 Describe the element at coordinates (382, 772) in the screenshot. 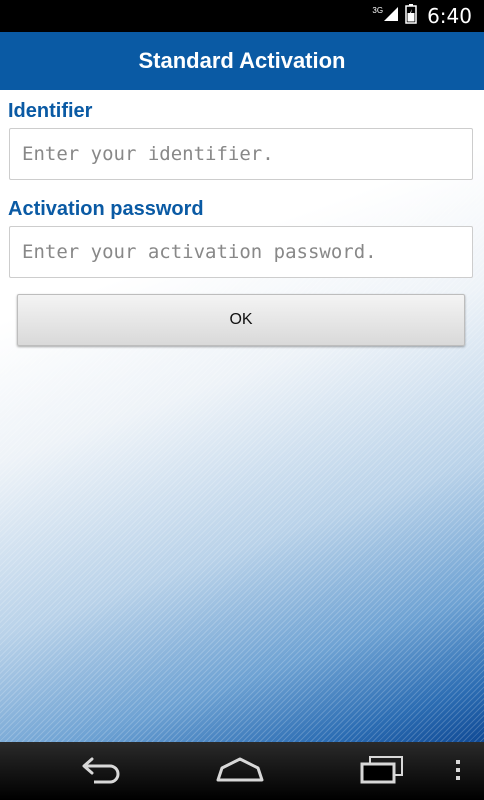

I see `recent-apps-icon` at that location.